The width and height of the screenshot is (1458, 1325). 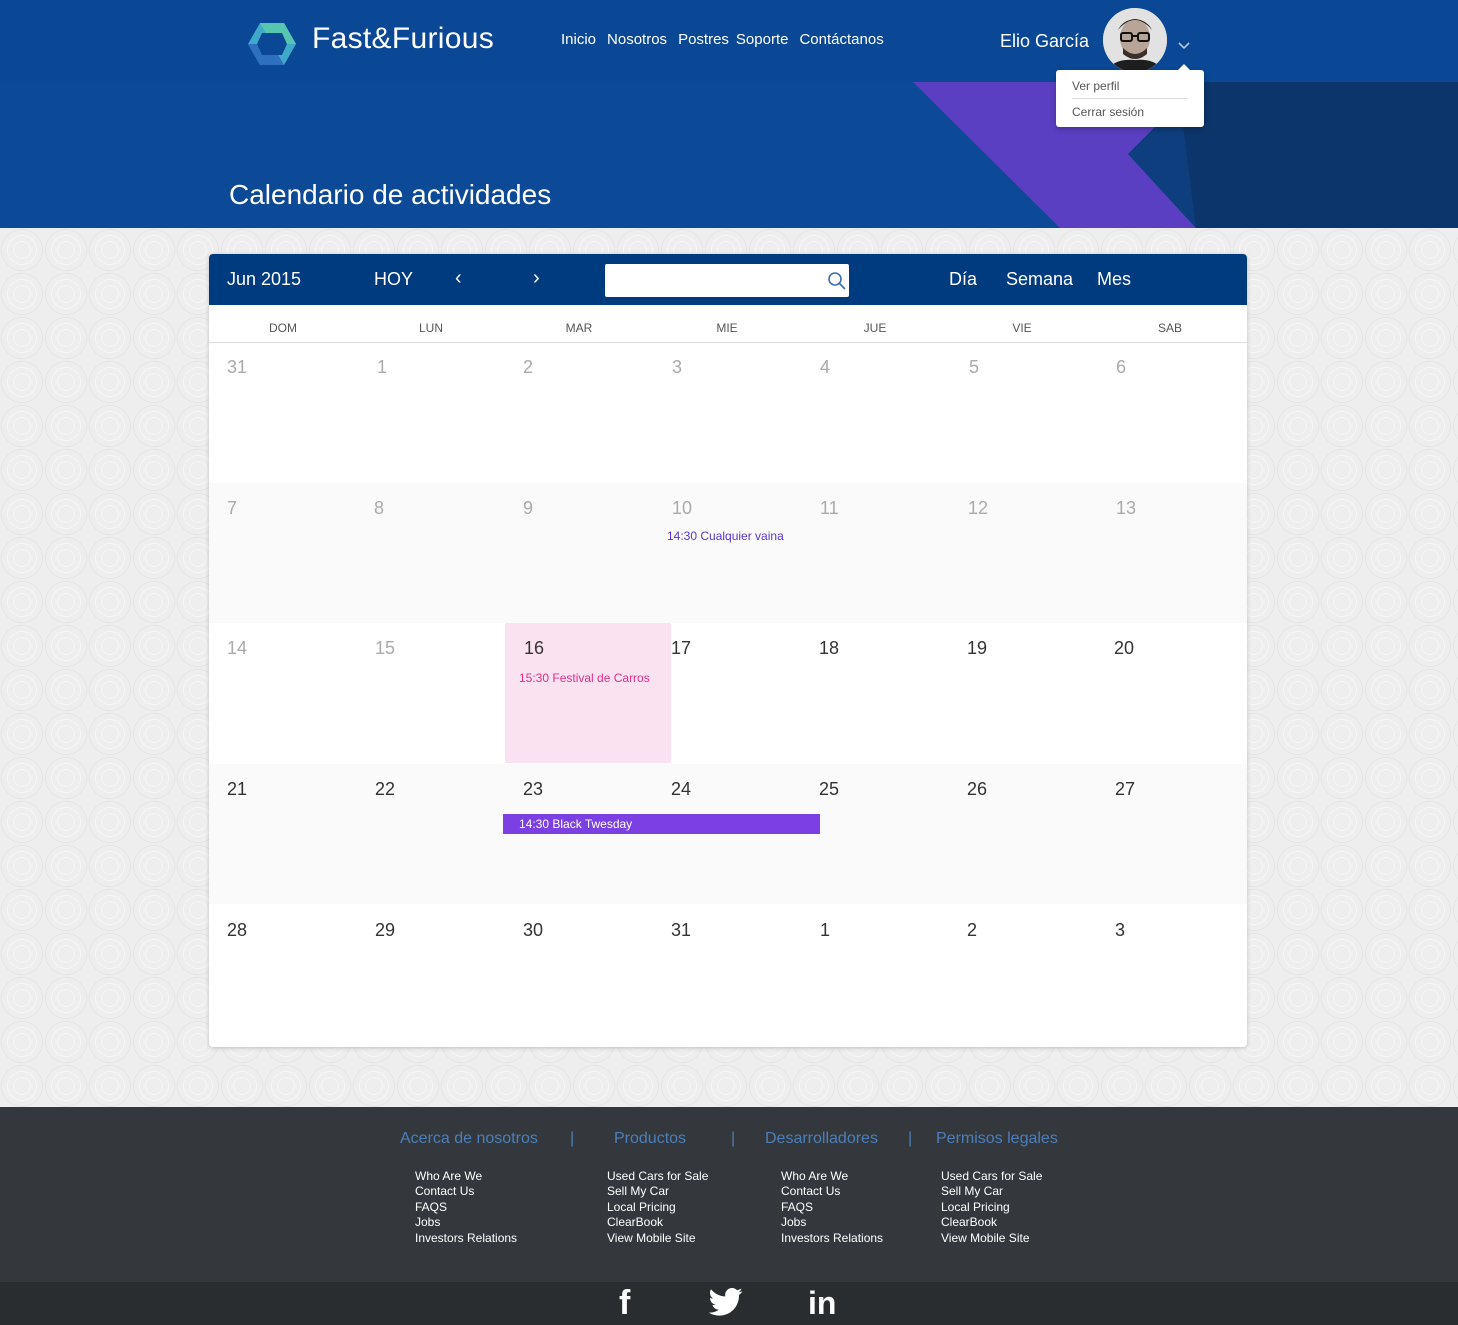 I want to click on day-cell: 30, so click(x=533, y=930).